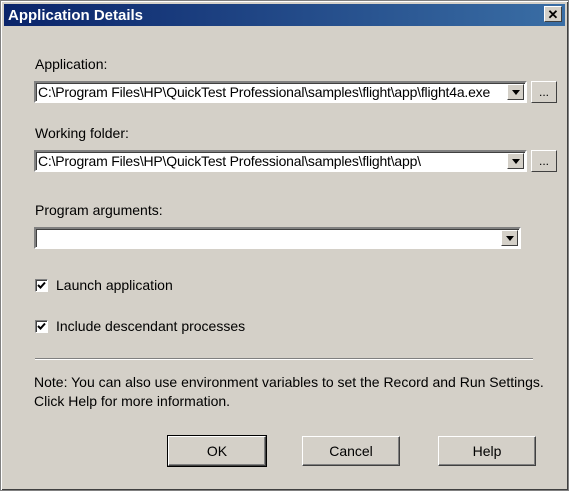 Image resolution: width=569 pixels, height=491 pixels. I want to click on help-button: Help, so click(487, 451).